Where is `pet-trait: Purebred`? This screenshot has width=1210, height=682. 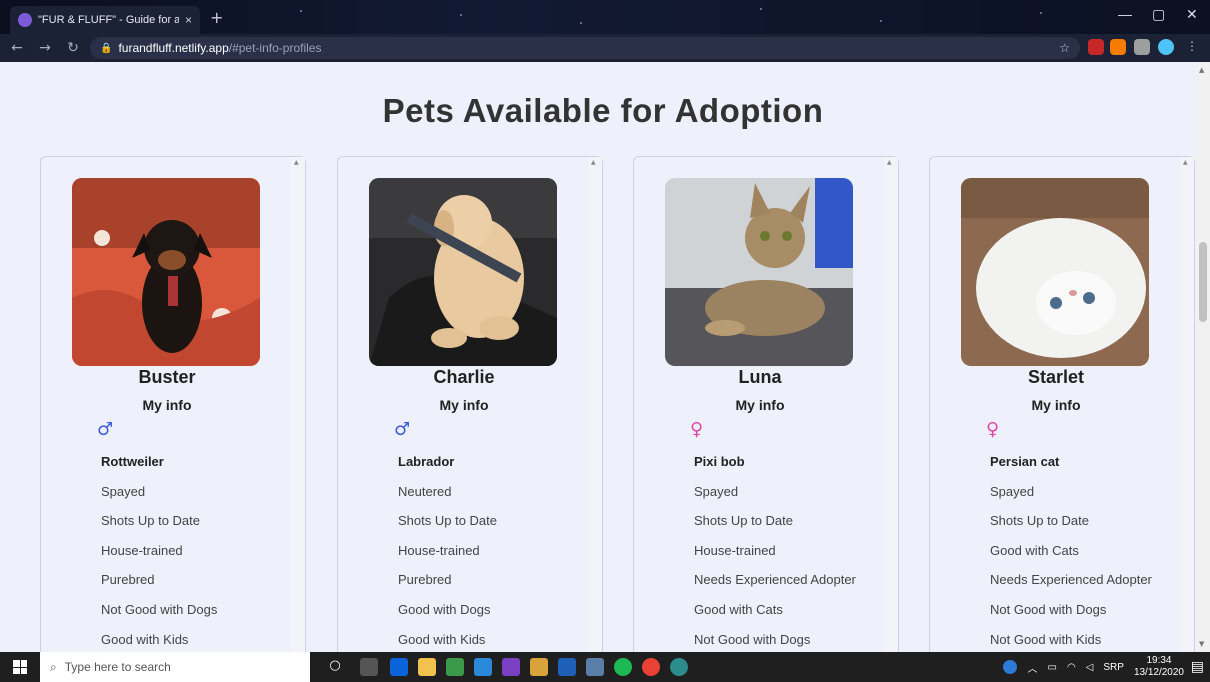
pet-trait: Purebred is located at coordinates (128, 580).